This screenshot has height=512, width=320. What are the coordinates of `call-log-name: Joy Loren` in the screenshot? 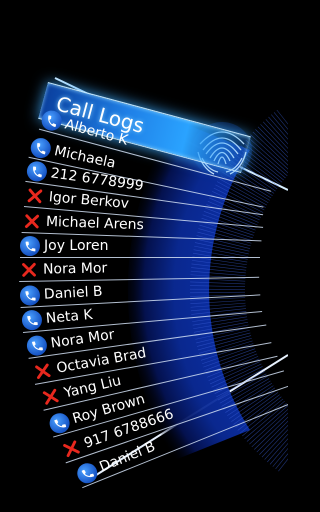 It's located at (76, 246).